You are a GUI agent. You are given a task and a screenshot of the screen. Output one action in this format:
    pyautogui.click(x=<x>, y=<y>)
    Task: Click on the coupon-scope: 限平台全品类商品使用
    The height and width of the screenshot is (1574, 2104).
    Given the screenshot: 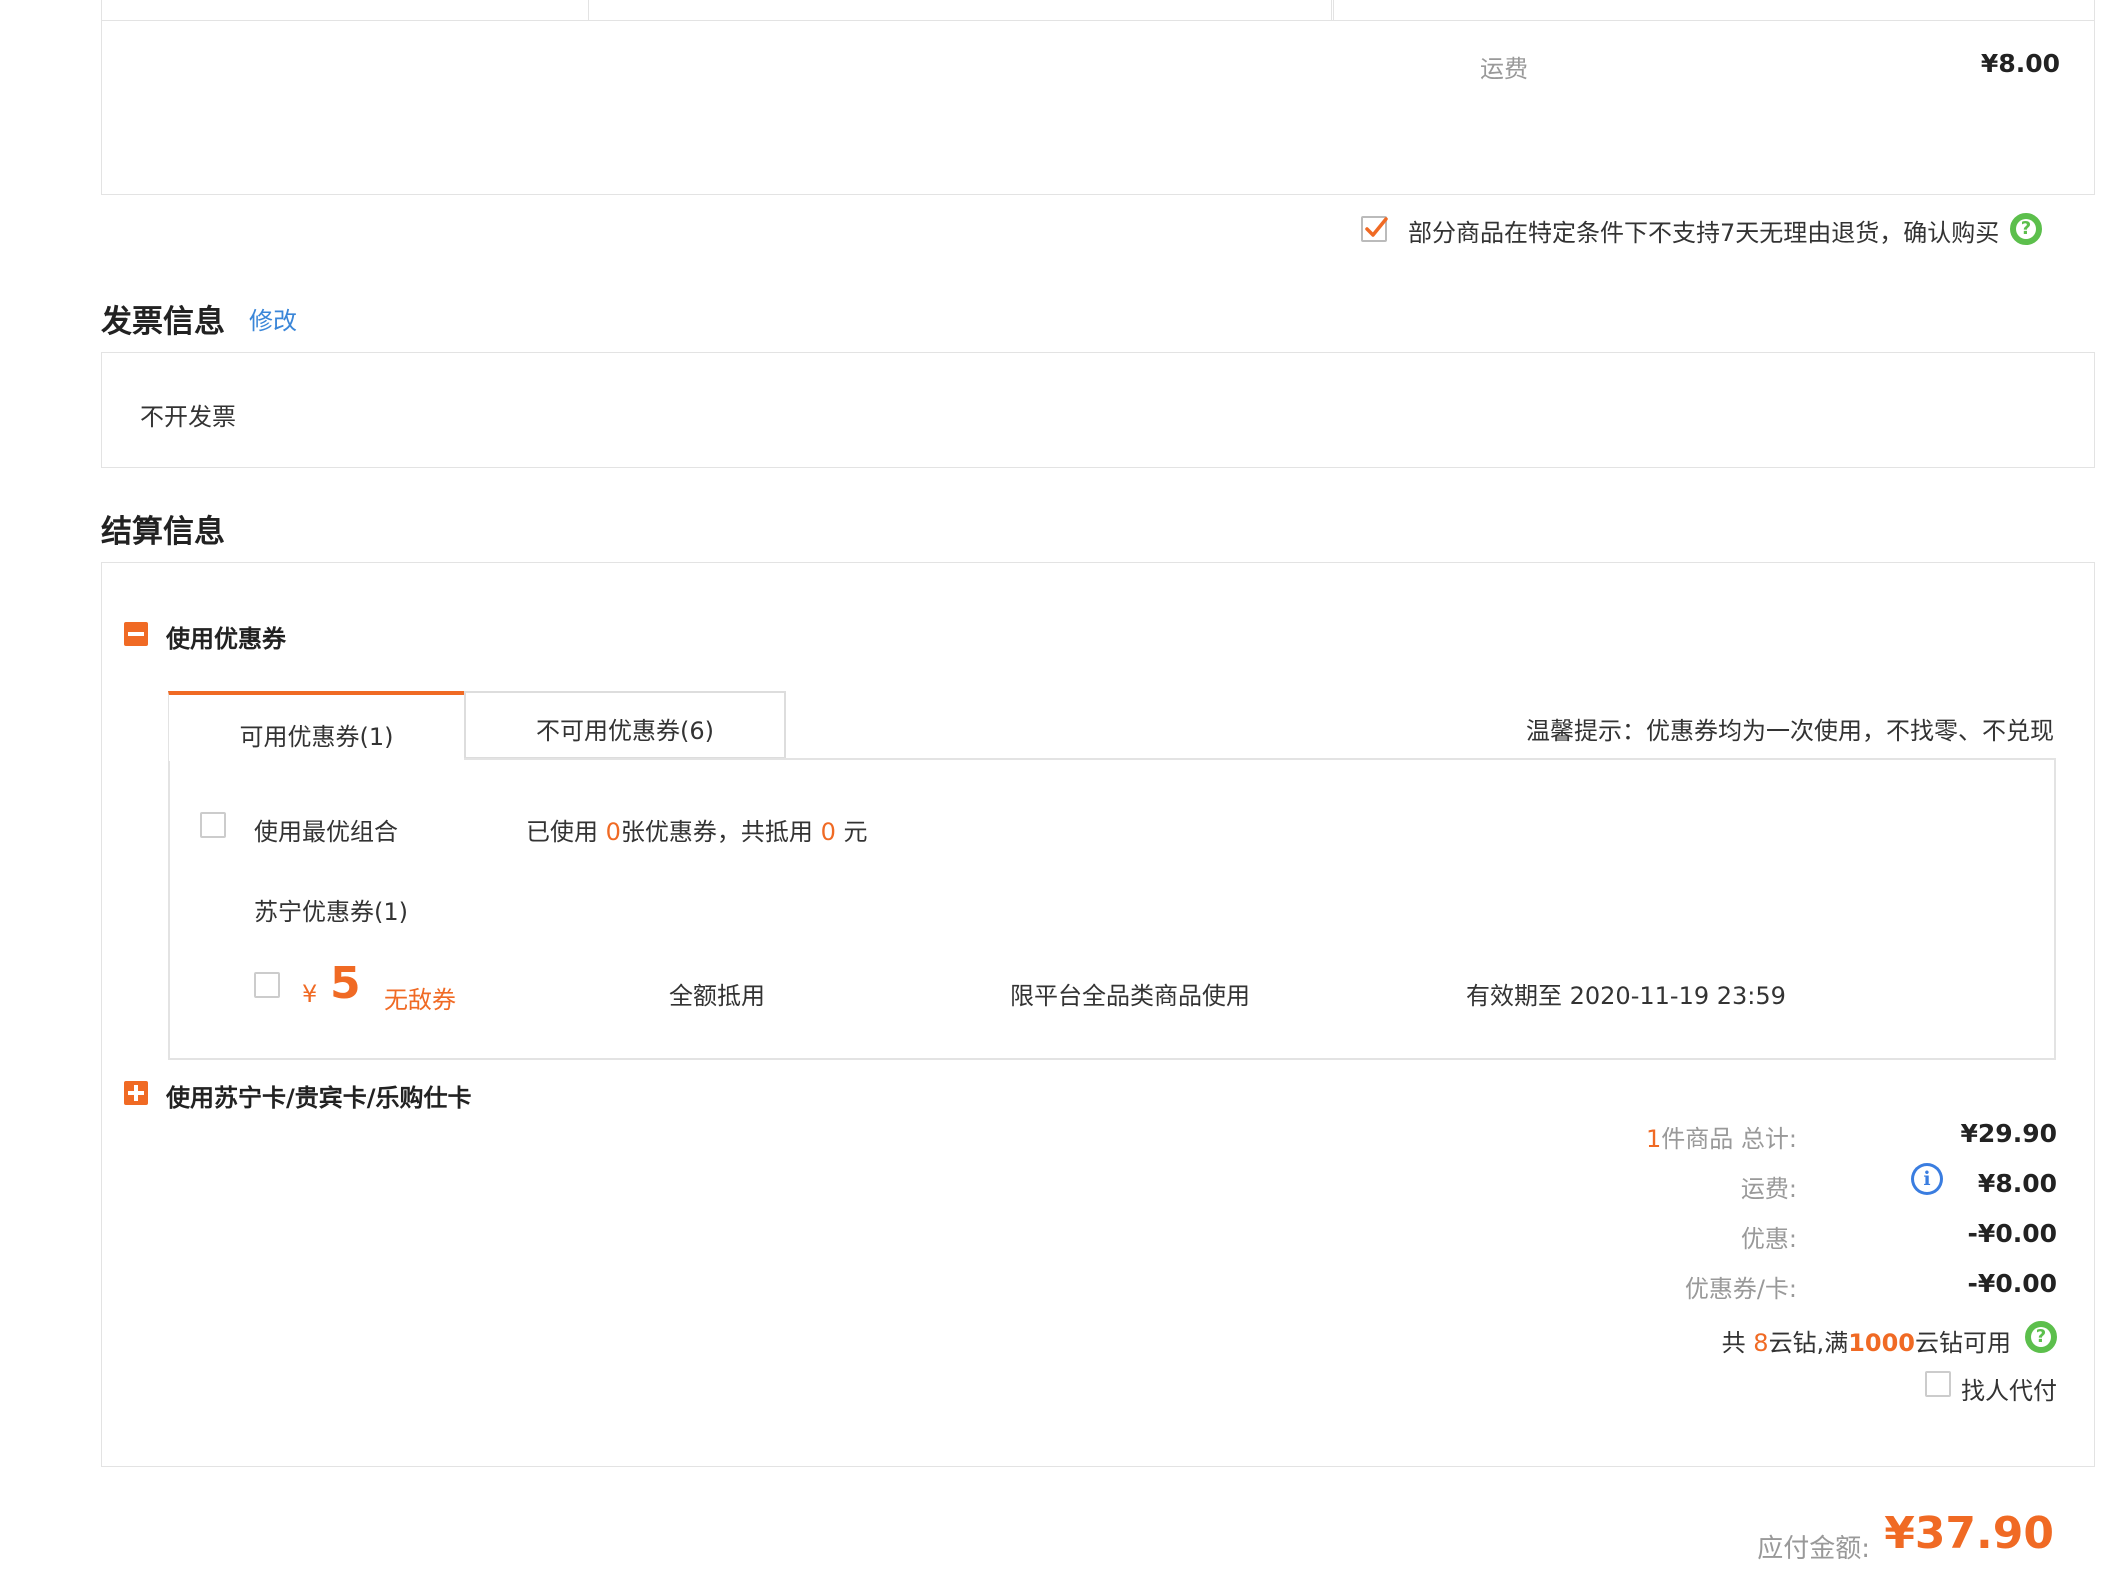 What is the action you would take?
    pyautogui.click(x=1130, y=996)
    